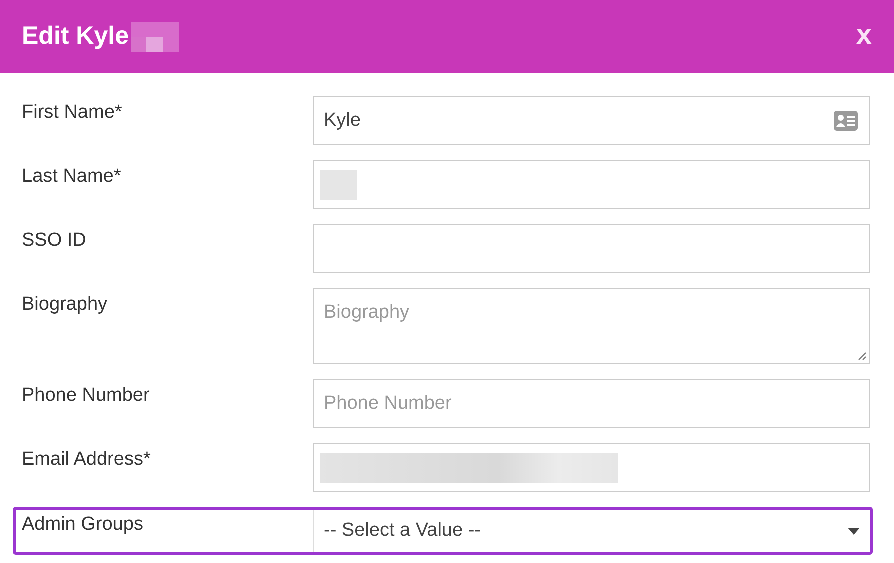 The image size is (894, 563). I want to click on field-label: Admin Groups, so click(82, 524).